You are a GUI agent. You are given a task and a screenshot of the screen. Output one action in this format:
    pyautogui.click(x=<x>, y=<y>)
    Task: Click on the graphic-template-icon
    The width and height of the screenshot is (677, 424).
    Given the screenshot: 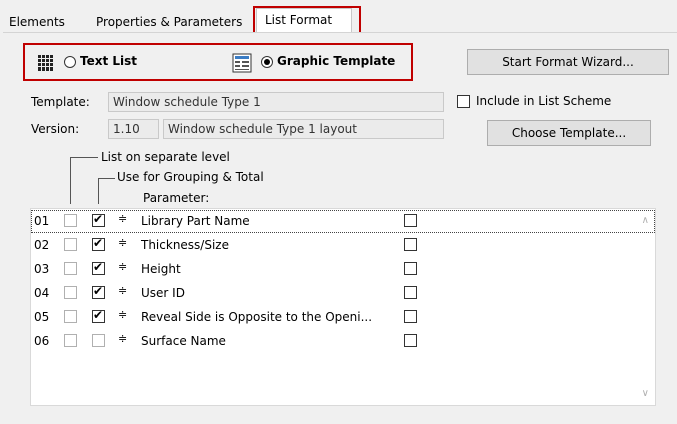 What is the action you would take?
    pyautogui.click(x=242, y=63)
    